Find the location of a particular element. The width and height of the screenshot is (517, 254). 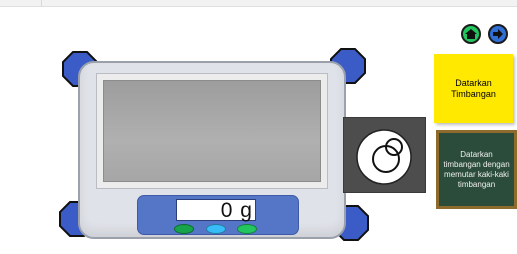

home-button is located at coordinates (471, 34).